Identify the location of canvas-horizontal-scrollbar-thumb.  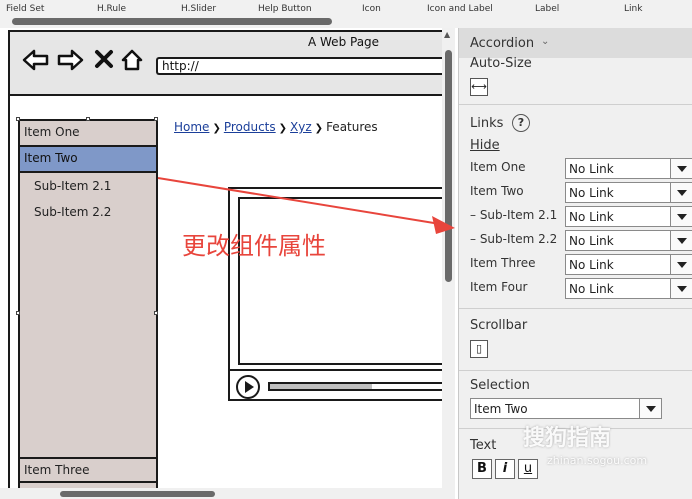
(137, 494).